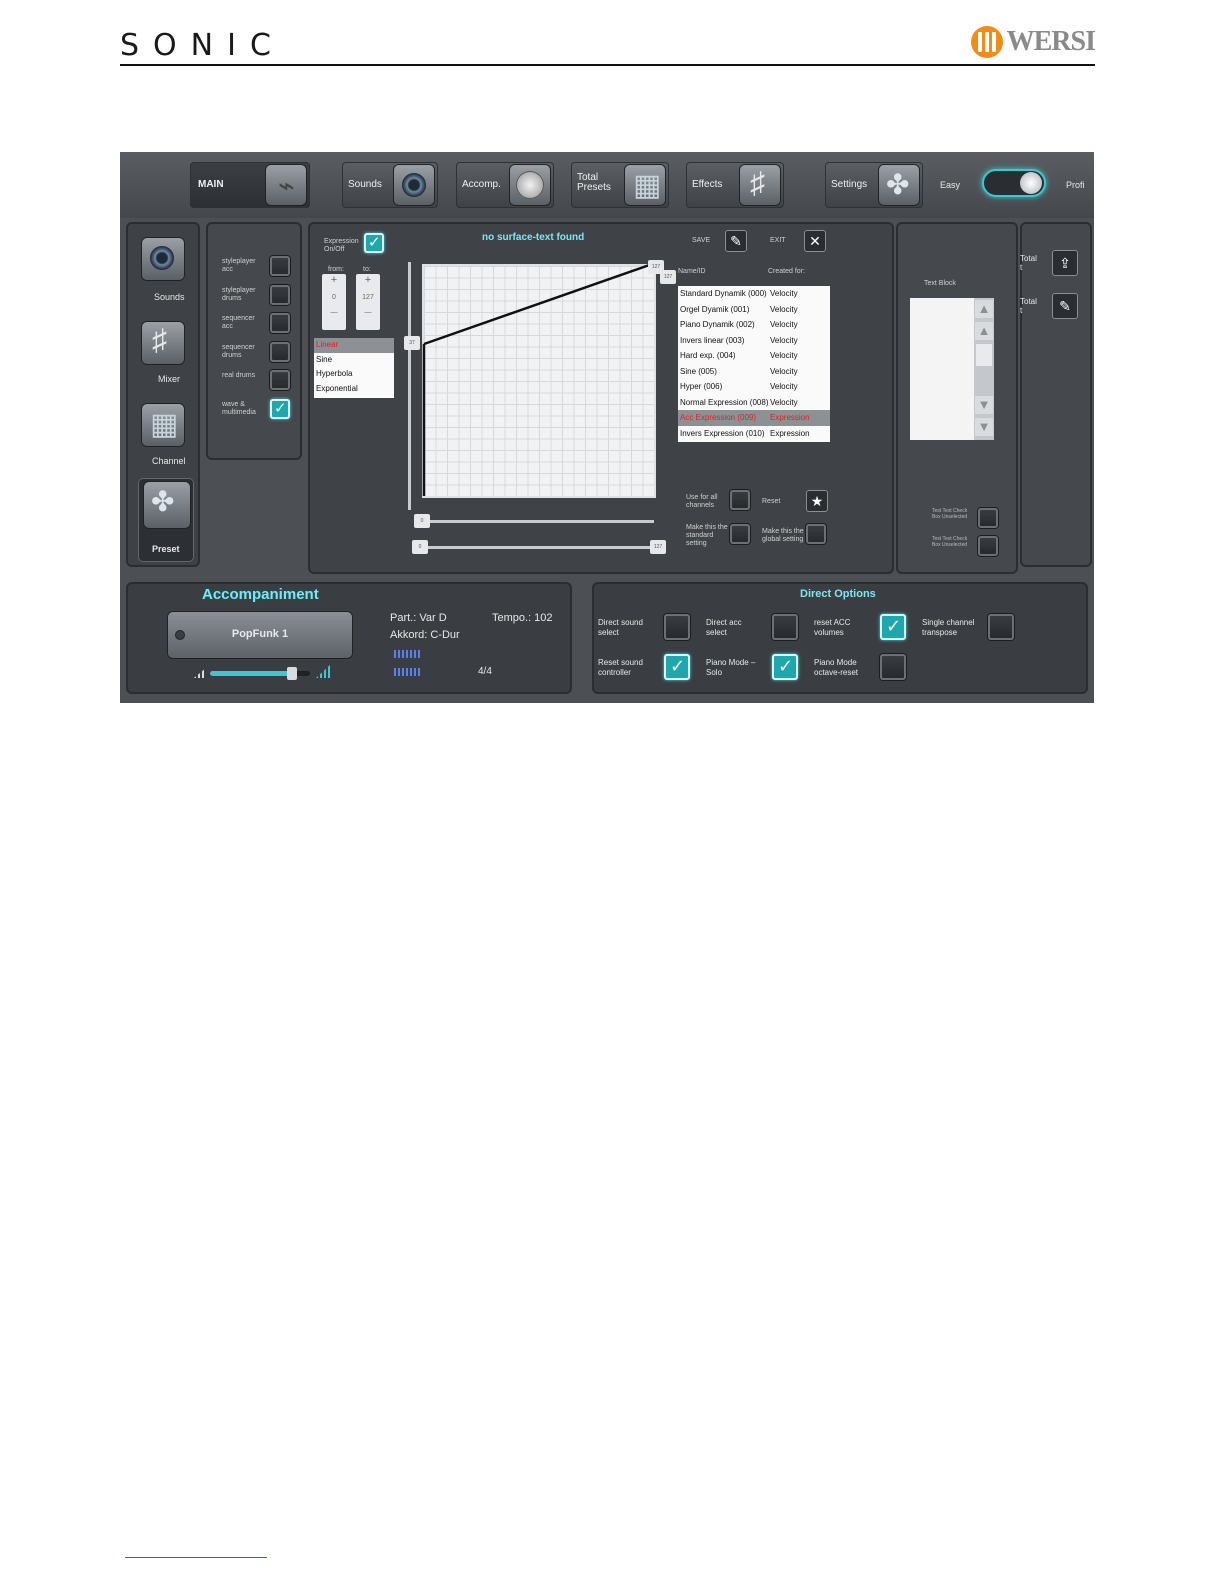 This screenshot has width=1224, height=1584. What do you see at coordinates (735, 185) in the screenshot?
I see `nav-effects-button: Effects` at bounding box center [735, 185].